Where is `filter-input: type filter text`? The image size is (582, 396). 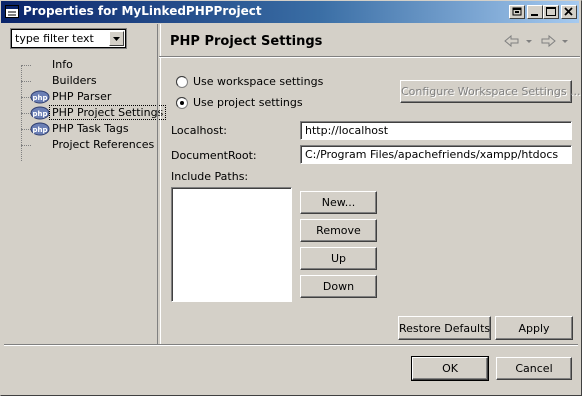 filter-input: type filter text is located at coordinates (54, 38).